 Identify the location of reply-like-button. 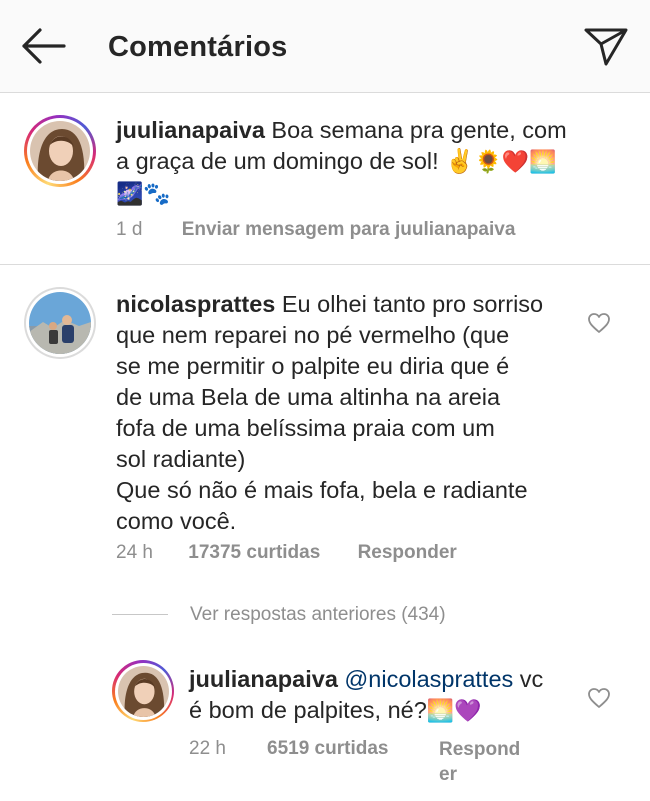
(599, 698).